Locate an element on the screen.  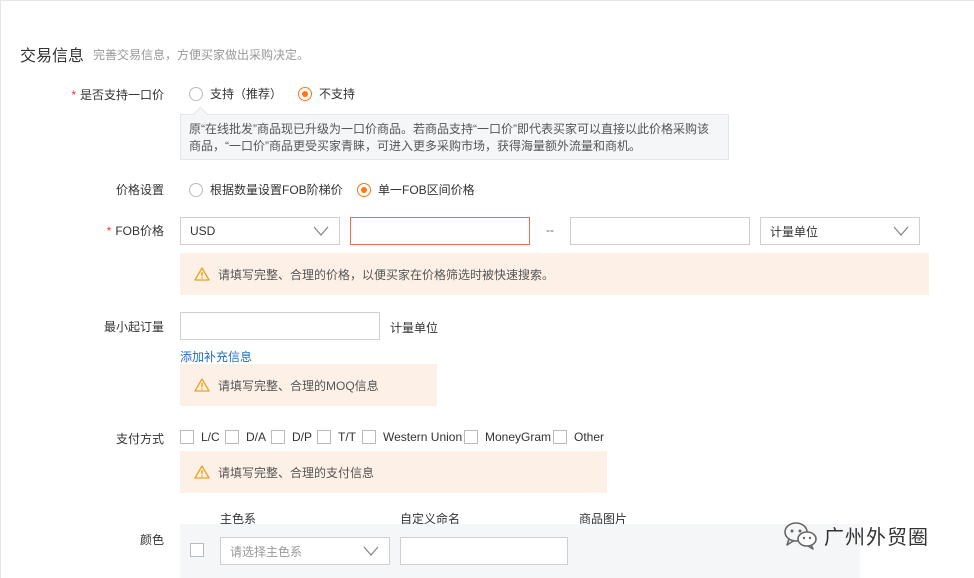
warning-text: 请填写完整、合理的价格，以便买家在价格筛选时被快速搜索。 is located at coordinates (386, 274).